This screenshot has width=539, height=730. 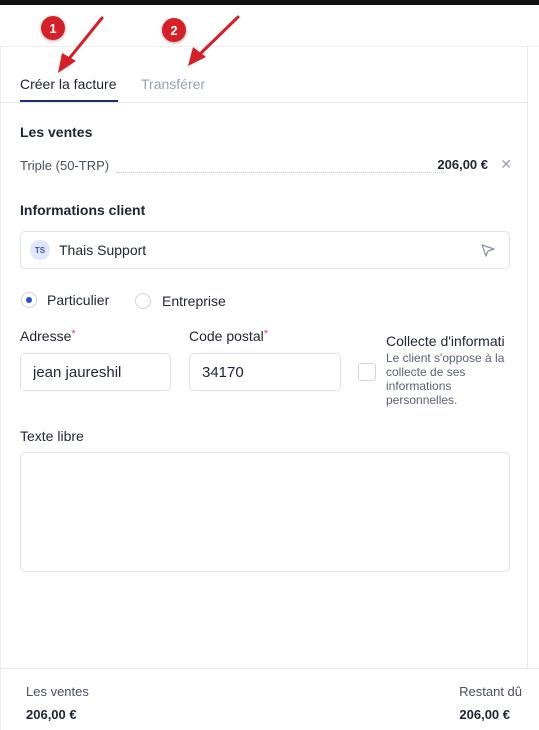 What do you see at coordinates (173, 84) in the screenshot?
I see `tab-transfer: Transférer` at bounding box center [173, 84].